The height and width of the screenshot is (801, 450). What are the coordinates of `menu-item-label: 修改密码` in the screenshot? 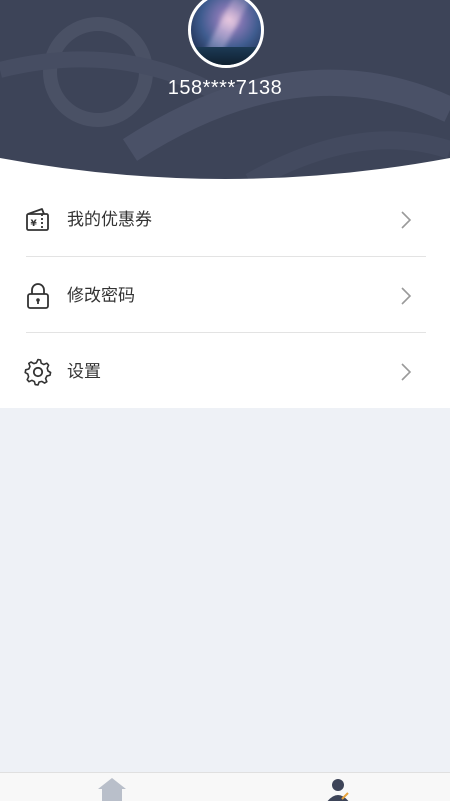 It's located at (101, 295).